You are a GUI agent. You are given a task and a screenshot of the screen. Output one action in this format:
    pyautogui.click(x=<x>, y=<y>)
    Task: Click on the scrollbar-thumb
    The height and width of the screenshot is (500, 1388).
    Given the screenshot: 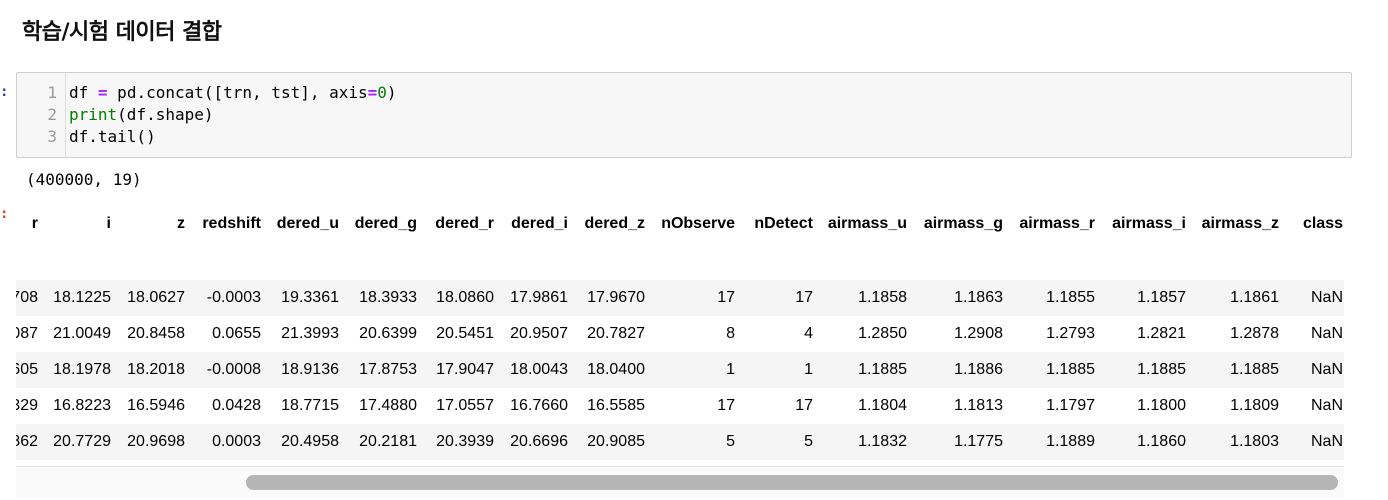 What is the action you would take?
    pyautogui.click(x=792, y=482)
    